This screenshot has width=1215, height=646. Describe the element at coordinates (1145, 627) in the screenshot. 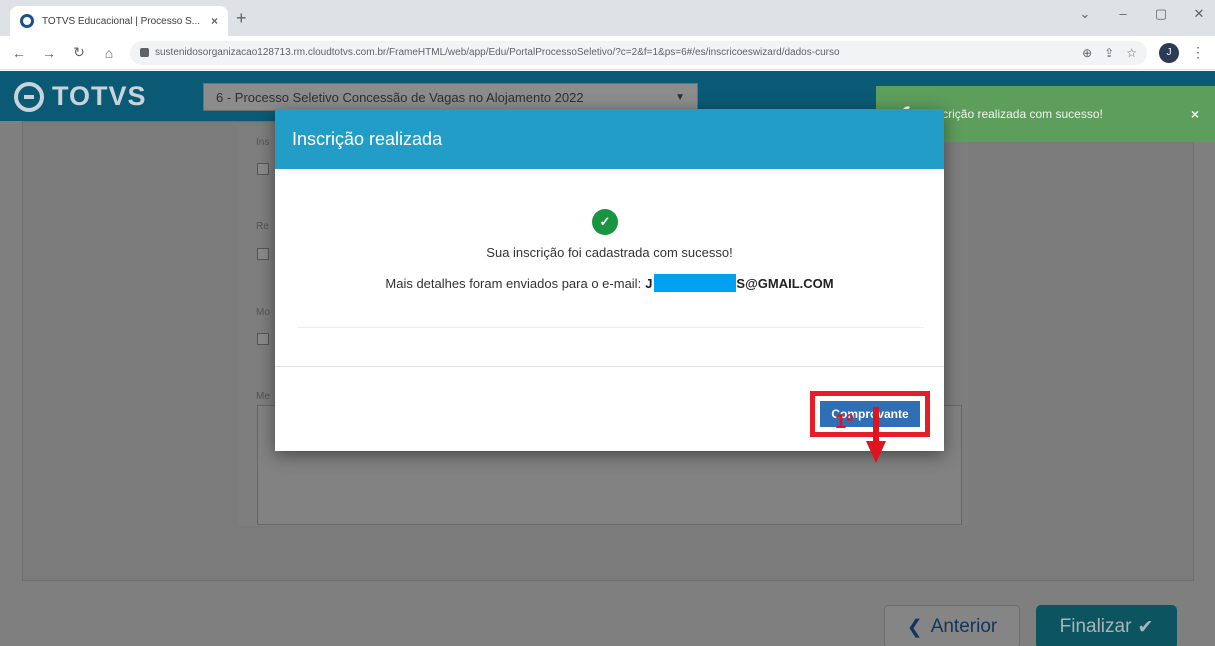

I see `check-icon: ✔` at that location.